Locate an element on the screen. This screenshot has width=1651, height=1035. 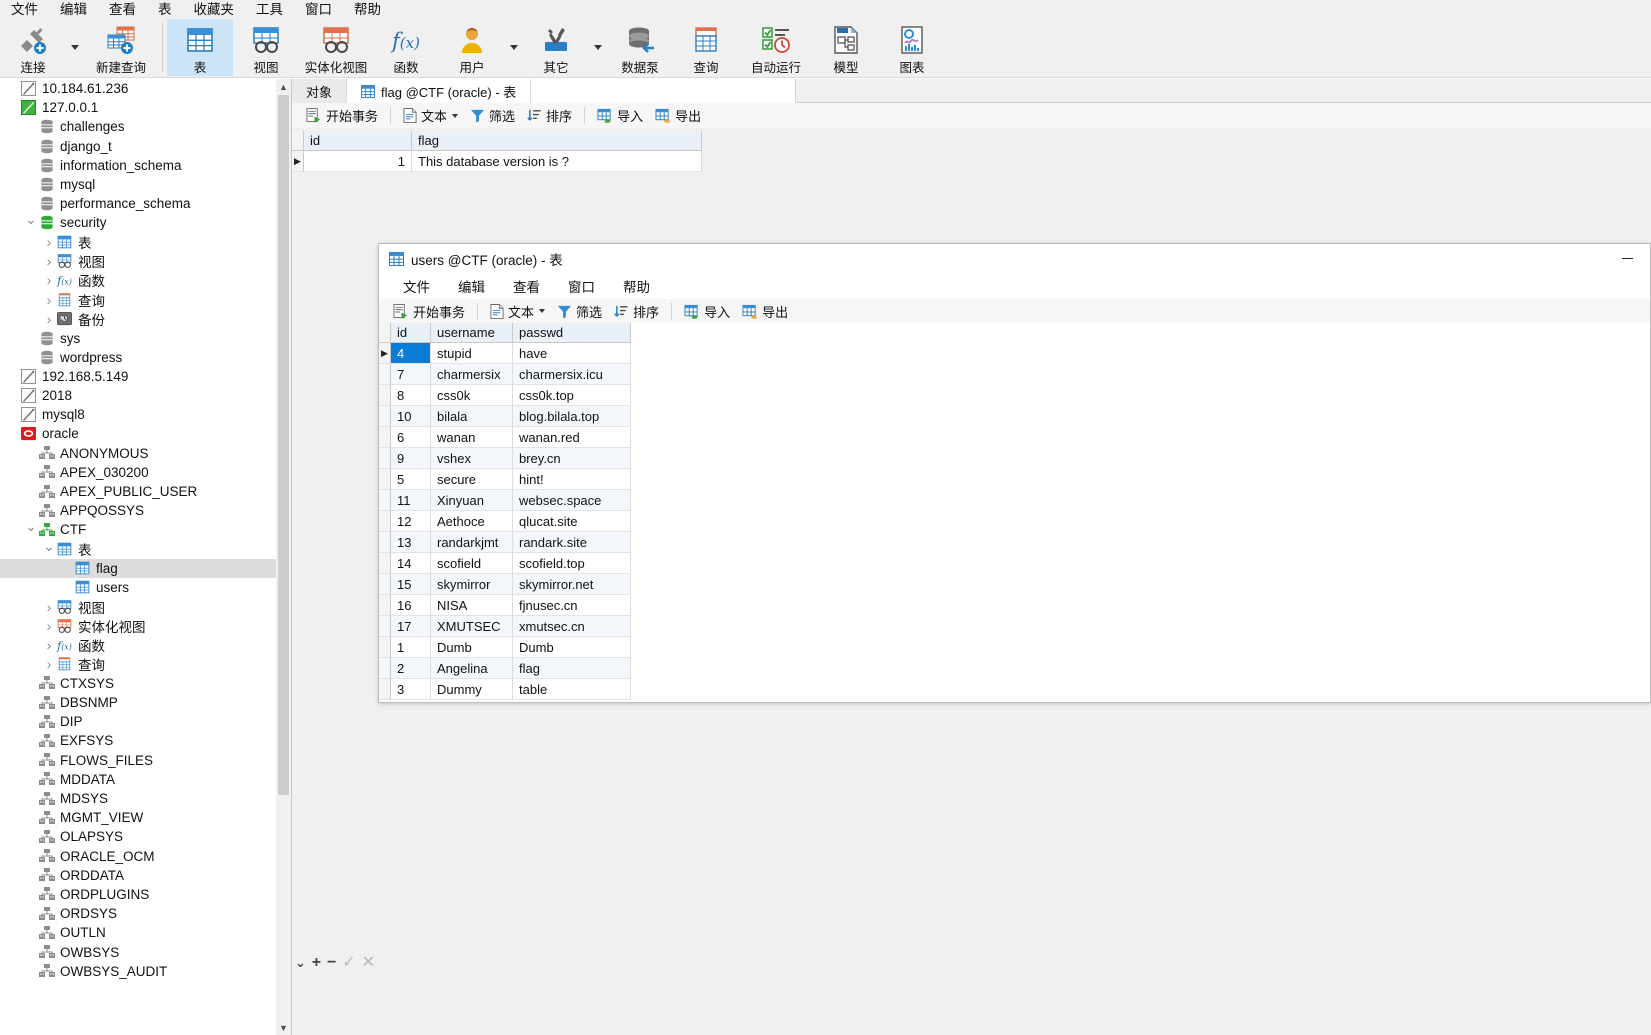
cell-id: 2 is located at coordinates (411, 668).